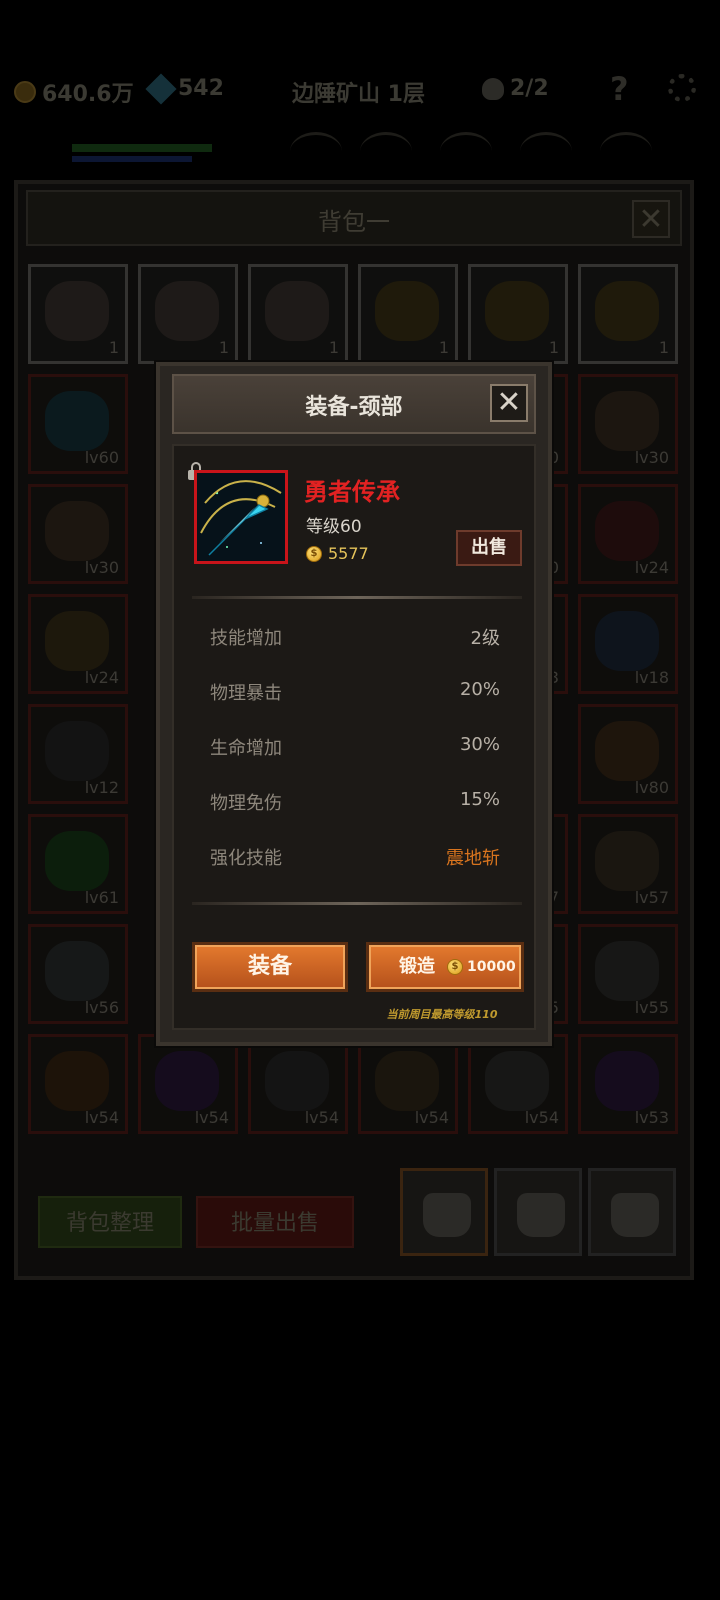 The height and width of the screenshot is (1600, 720). I want to click on inventory-slot-helmet: lv80, so click(628, 754).